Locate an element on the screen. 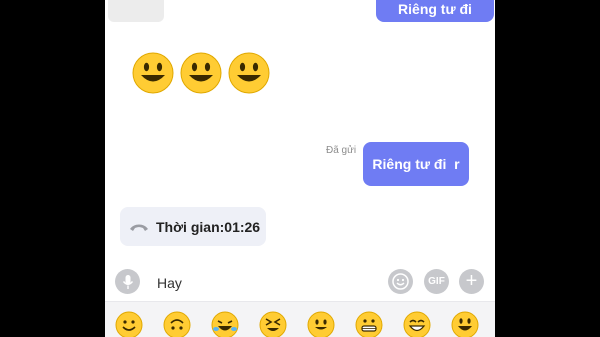  outgoing-message-bubble: Riêng tư đi is located at coordinates (435, 11).